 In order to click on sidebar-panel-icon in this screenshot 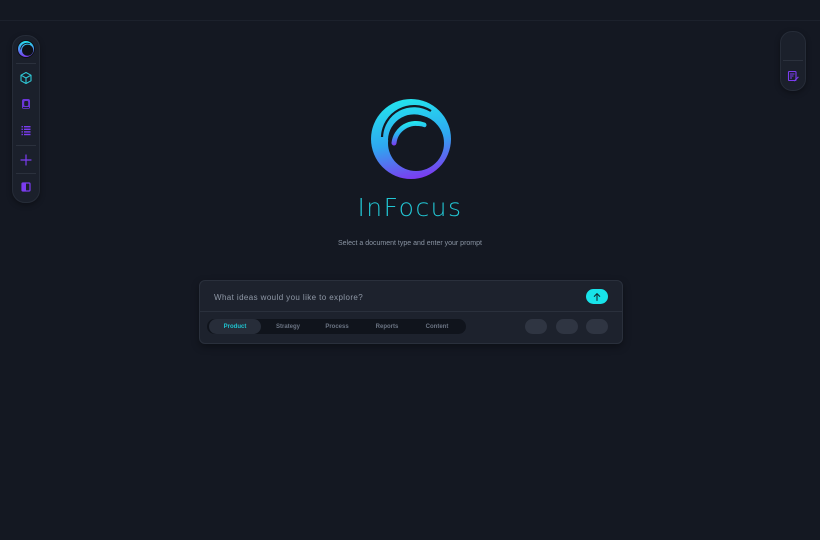, I will do `click(26, 187)`.